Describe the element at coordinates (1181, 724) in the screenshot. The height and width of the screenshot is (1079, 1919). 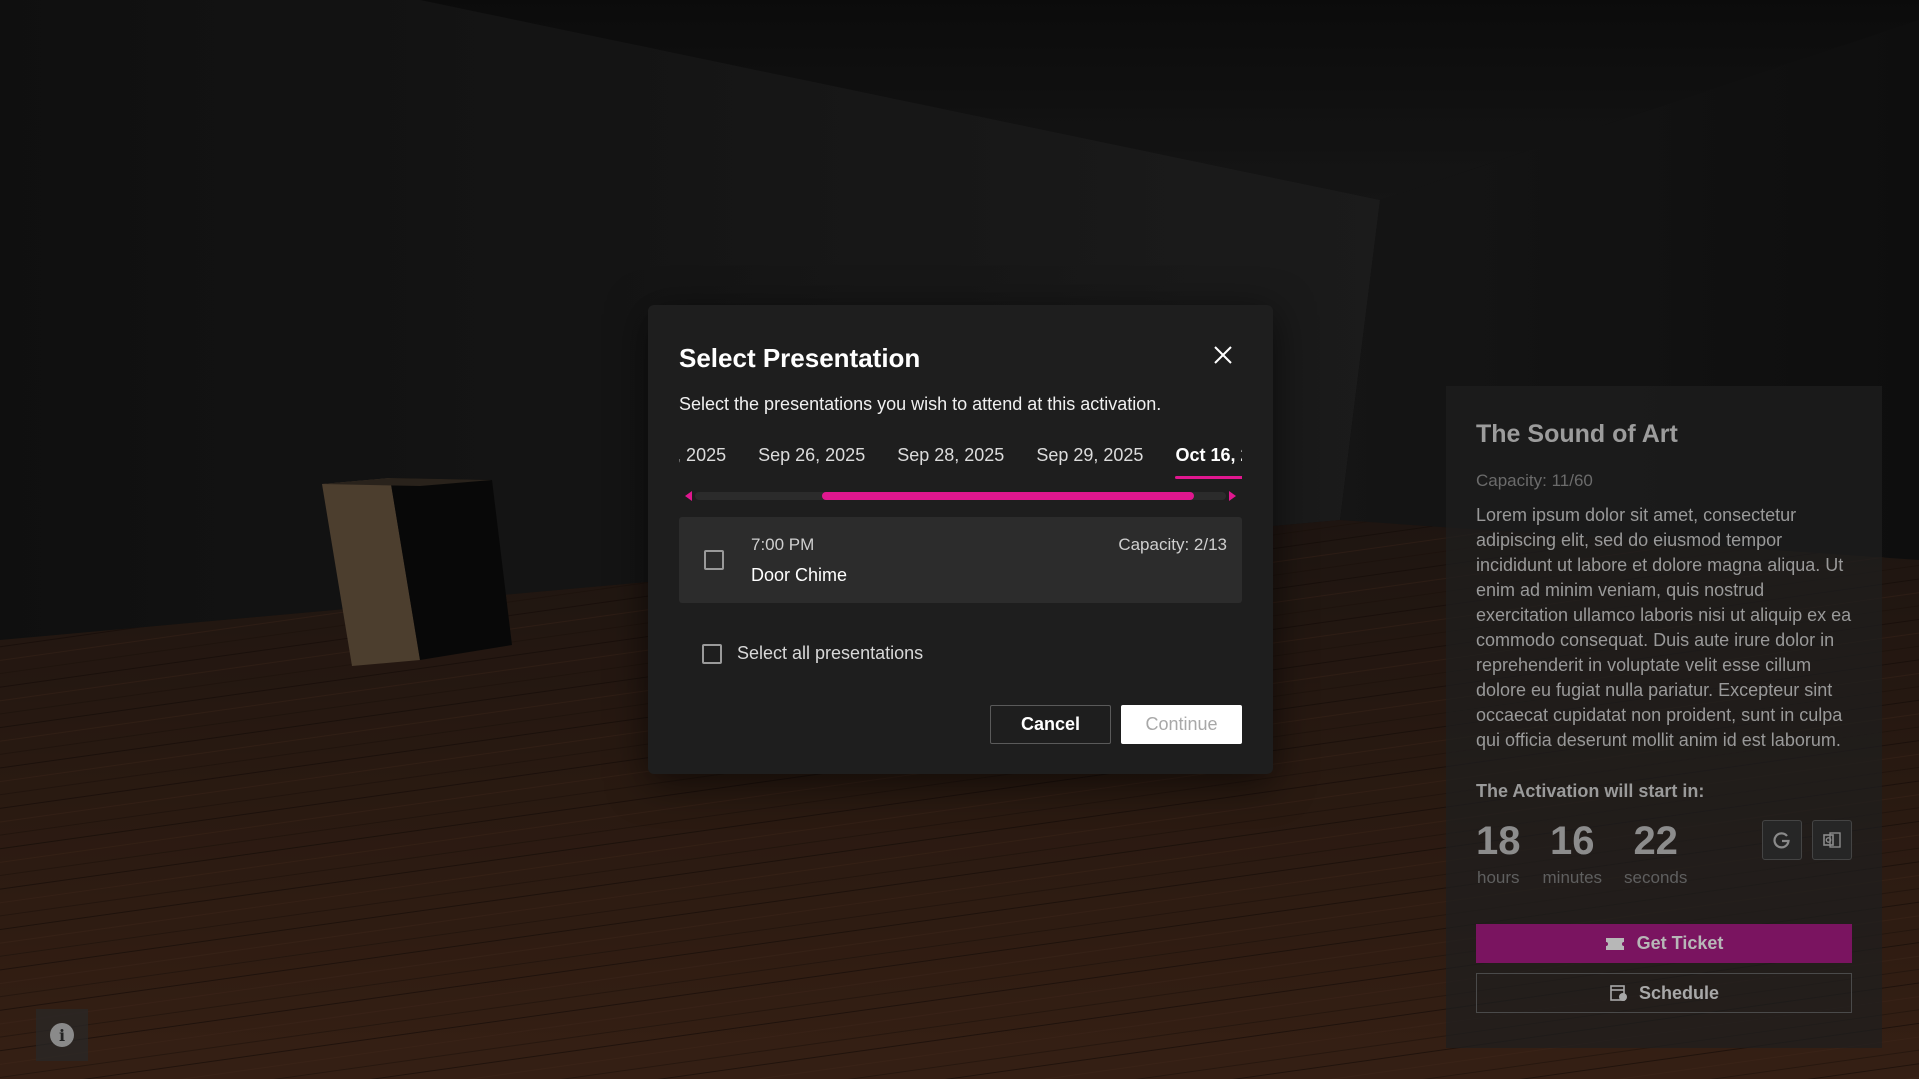
I see `continue-button: Continue` at that location.